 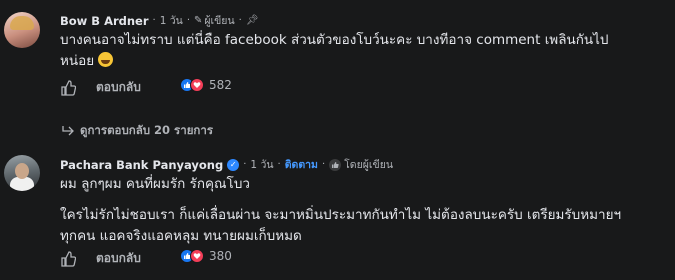 What do you see at coordinates (106, 59) in the screenshot?
I see `smile-emoji-icon` at bounding box center [106, 59].